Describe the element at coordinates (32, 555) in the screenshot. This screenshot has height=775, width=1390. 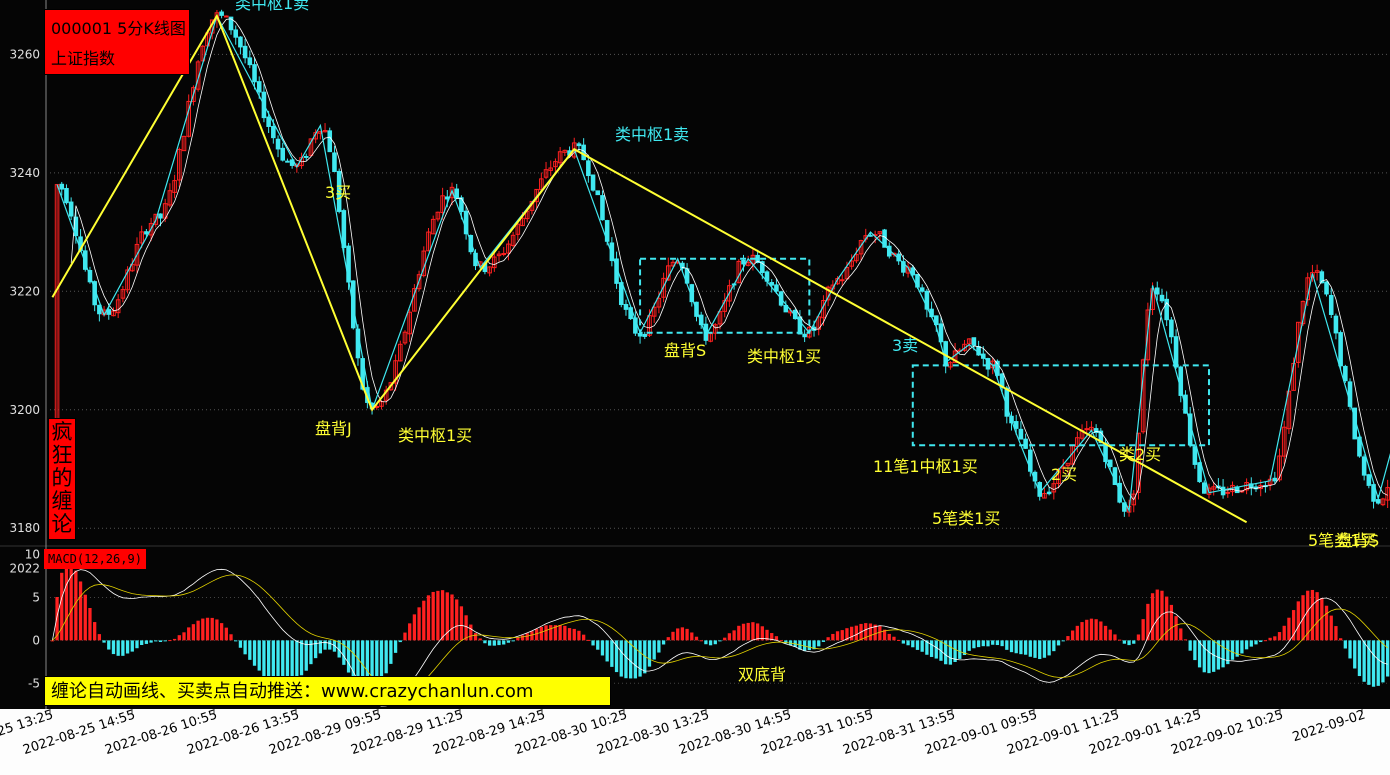
I see `macd-tick-label: 10` at that location.